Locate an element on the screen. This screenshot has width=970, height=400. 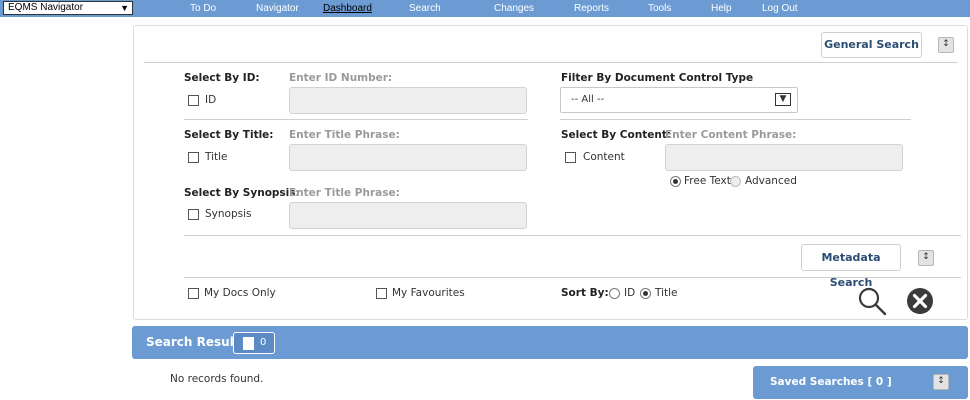
result-count-badge: 0 is located at coordinates (254, 343).